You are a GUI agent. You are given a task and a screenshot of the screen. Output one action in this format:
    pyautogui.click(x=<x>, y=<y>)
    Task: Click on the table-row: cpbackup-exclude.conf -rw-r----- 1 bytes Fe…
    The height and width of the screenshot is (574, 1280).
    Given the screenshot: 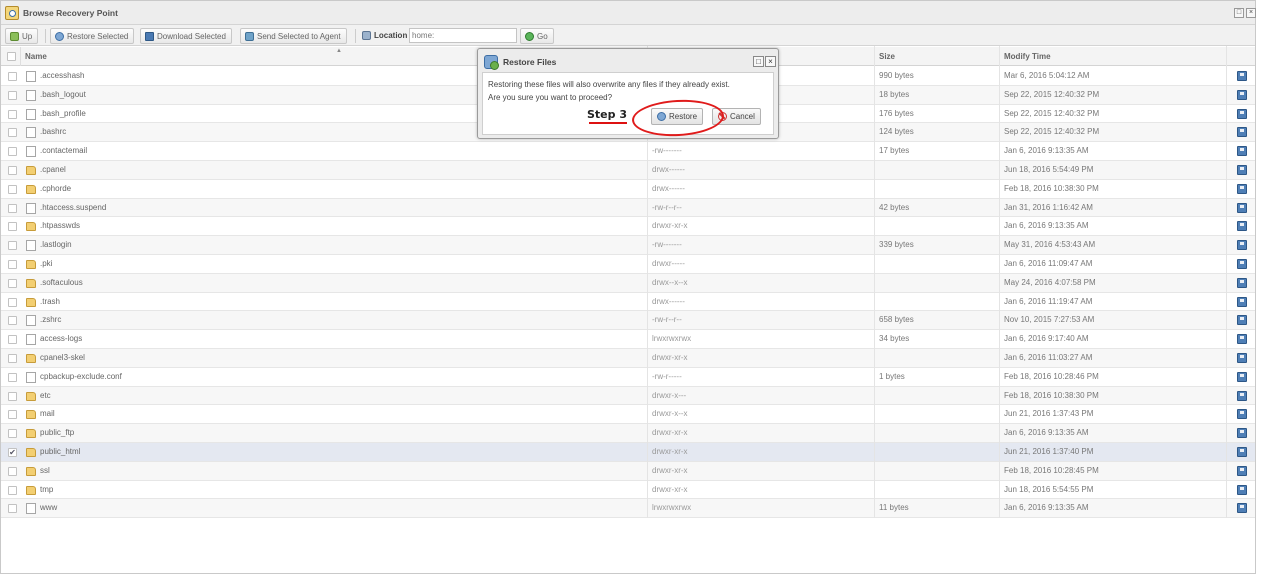 What is the action you would take?
    pyautogui.click(x=628, y=377)
    